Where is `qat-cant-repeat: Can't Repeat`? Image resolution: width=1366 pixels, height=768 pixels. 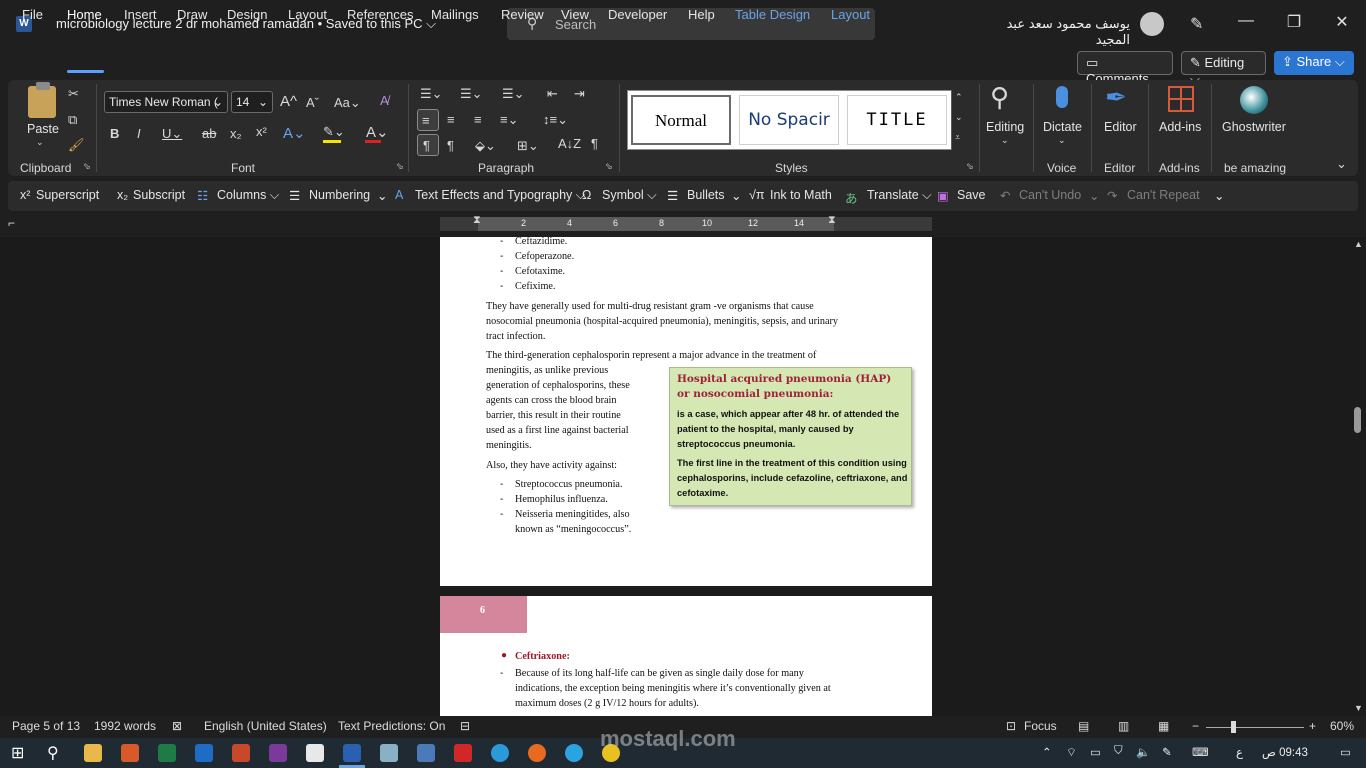 qat-cant-repeat: Can't Repeat is located at coordinates (1163, 195).